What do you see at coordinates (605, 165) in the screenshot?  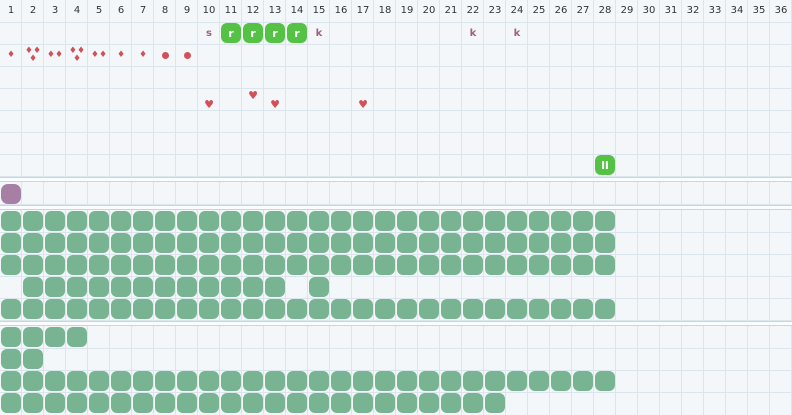 I see `green-stamp: ll` at bounding box center [605, 165].